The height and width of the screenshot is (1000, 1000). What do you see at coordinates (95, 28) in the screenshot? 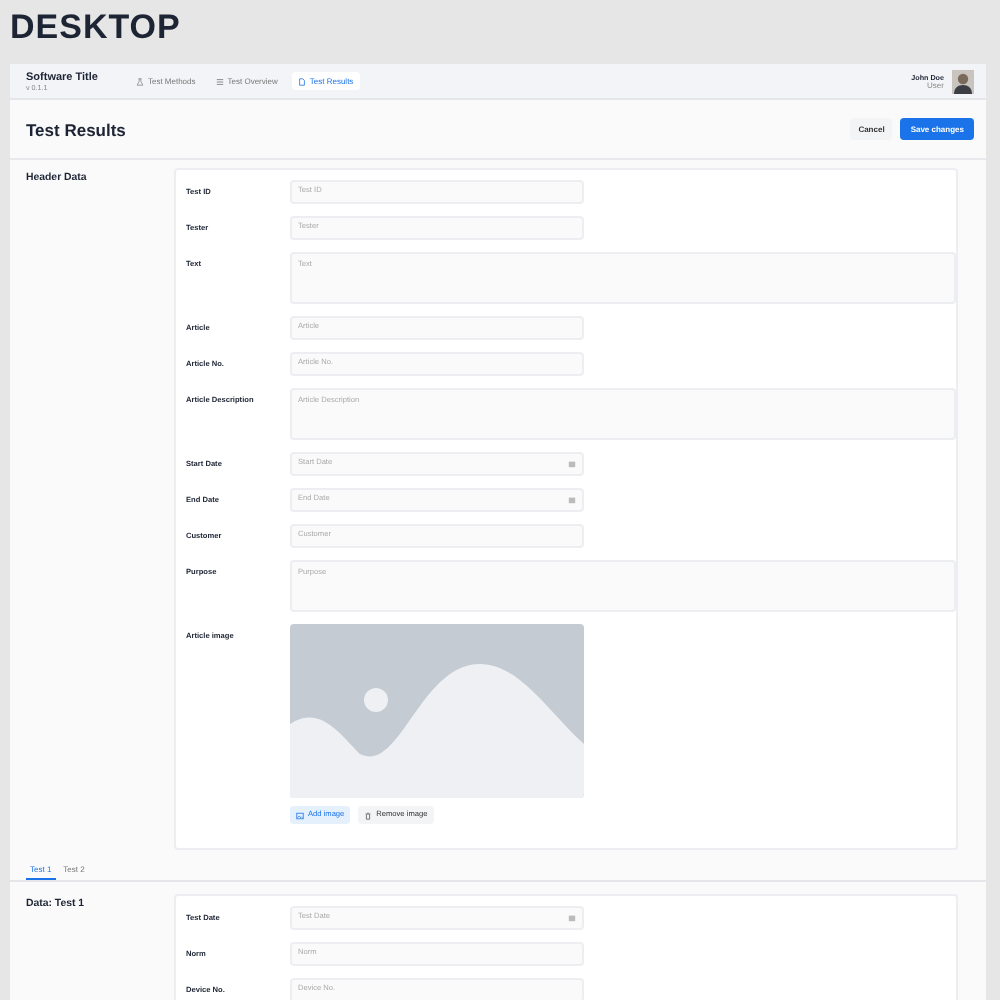
I see `page-heading: DESKTOP` at bounding box center [95, 28].